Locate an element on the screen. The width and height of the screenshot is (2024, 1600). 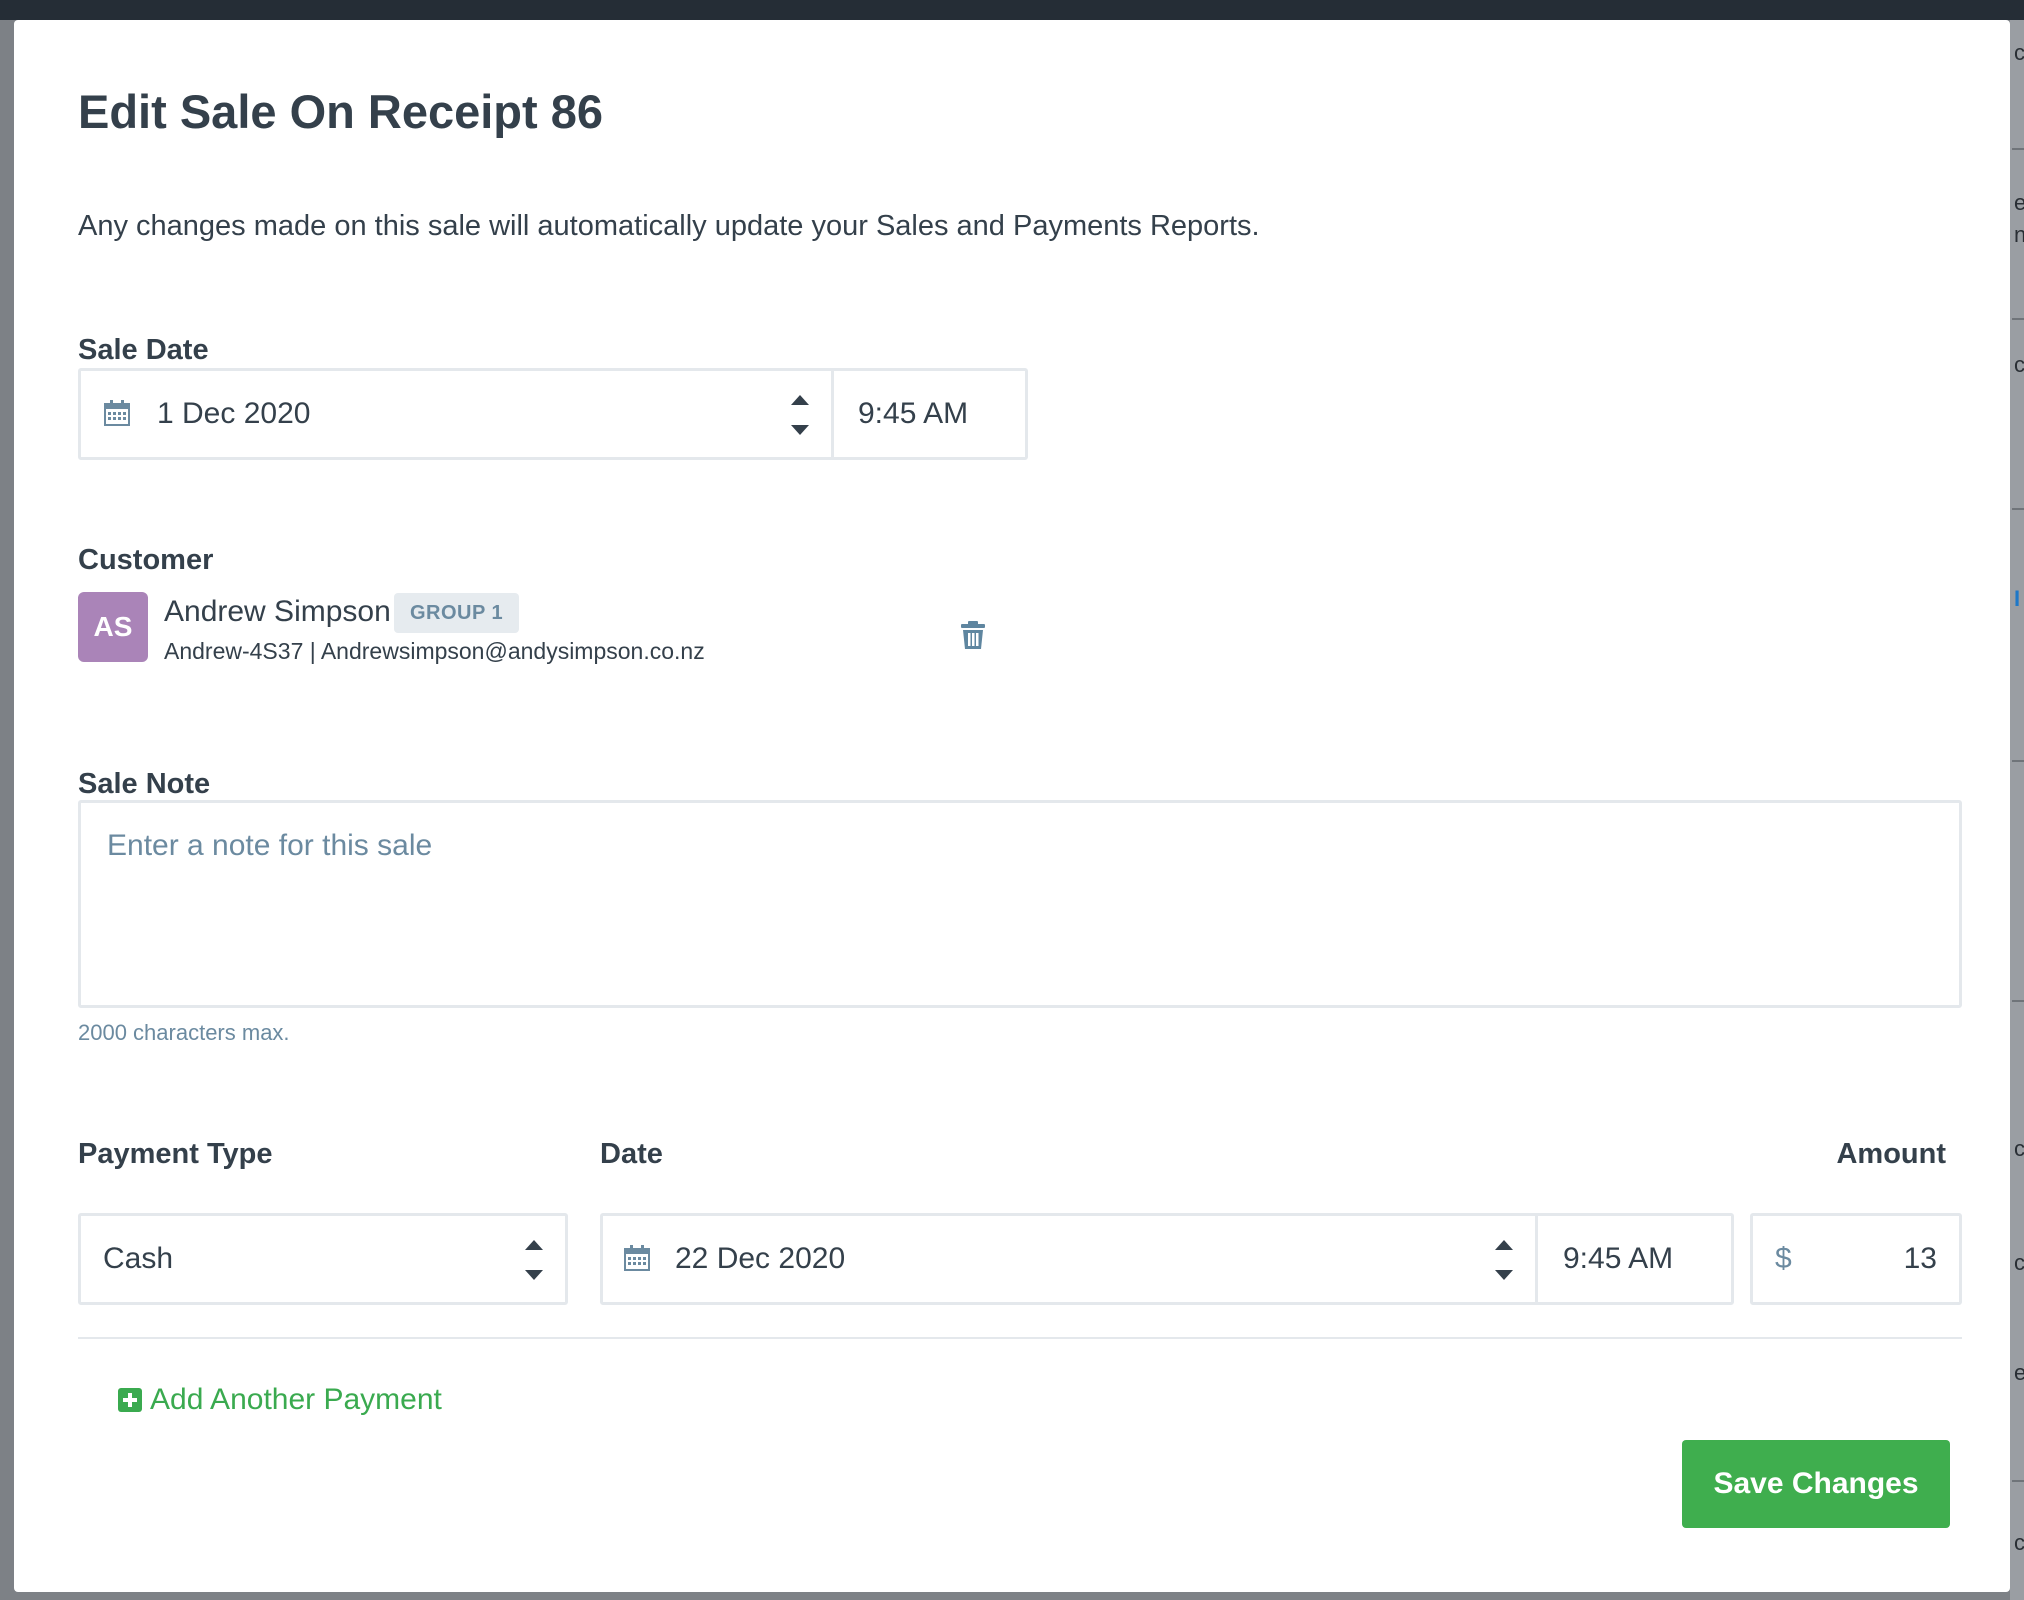
payment-date-field: 22 Dec 2020 9:45 AM is located at coordinates (1167, 1259).